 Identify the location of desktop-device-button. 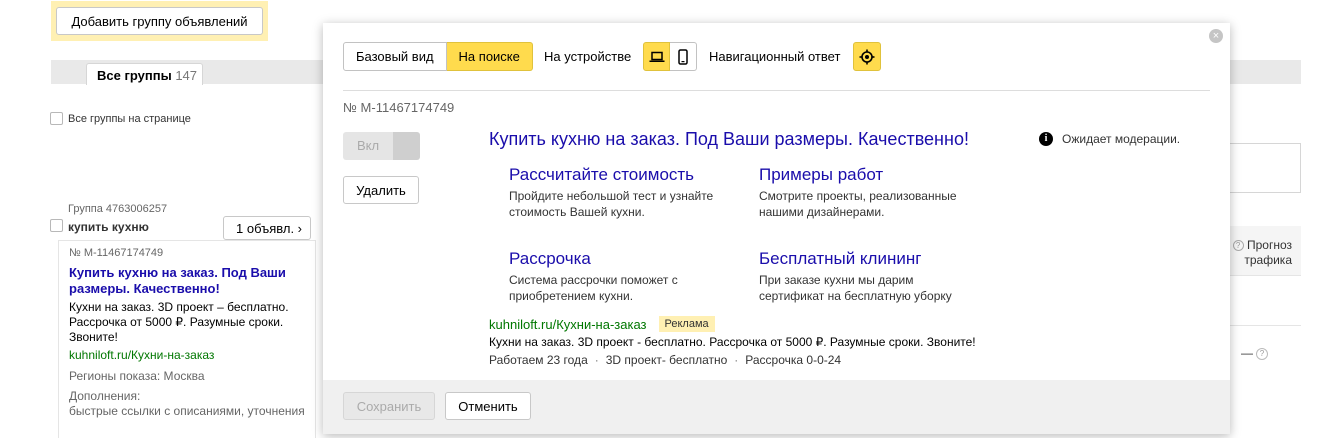
(656, 56).